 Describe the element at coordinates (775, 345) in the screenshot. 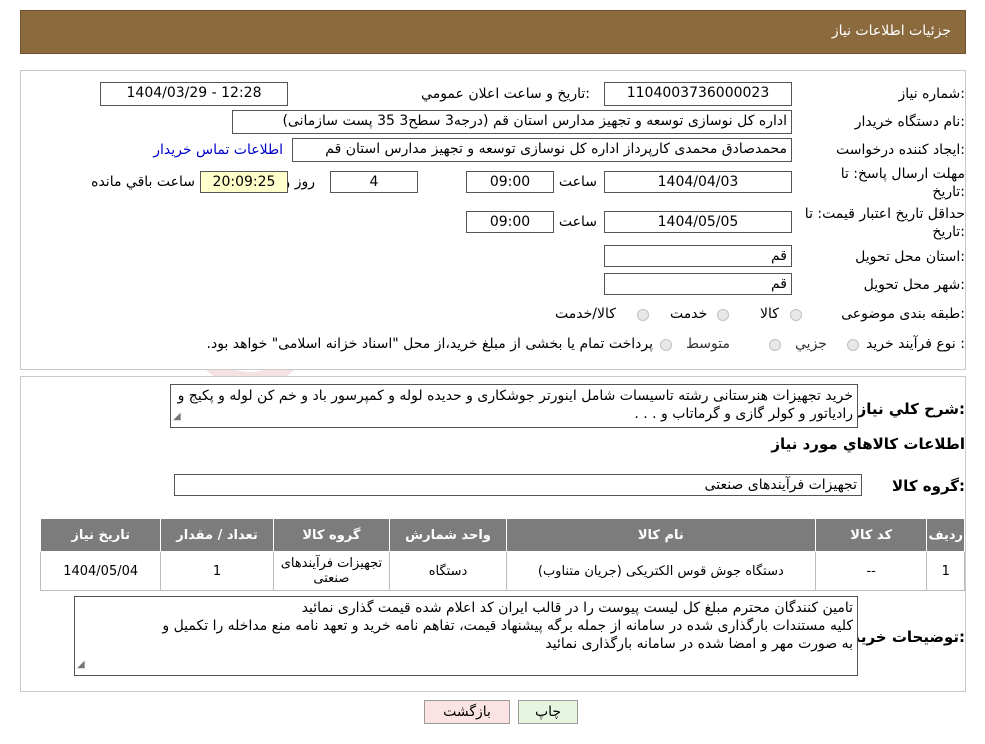

I see `process-medium-radio` at that location.